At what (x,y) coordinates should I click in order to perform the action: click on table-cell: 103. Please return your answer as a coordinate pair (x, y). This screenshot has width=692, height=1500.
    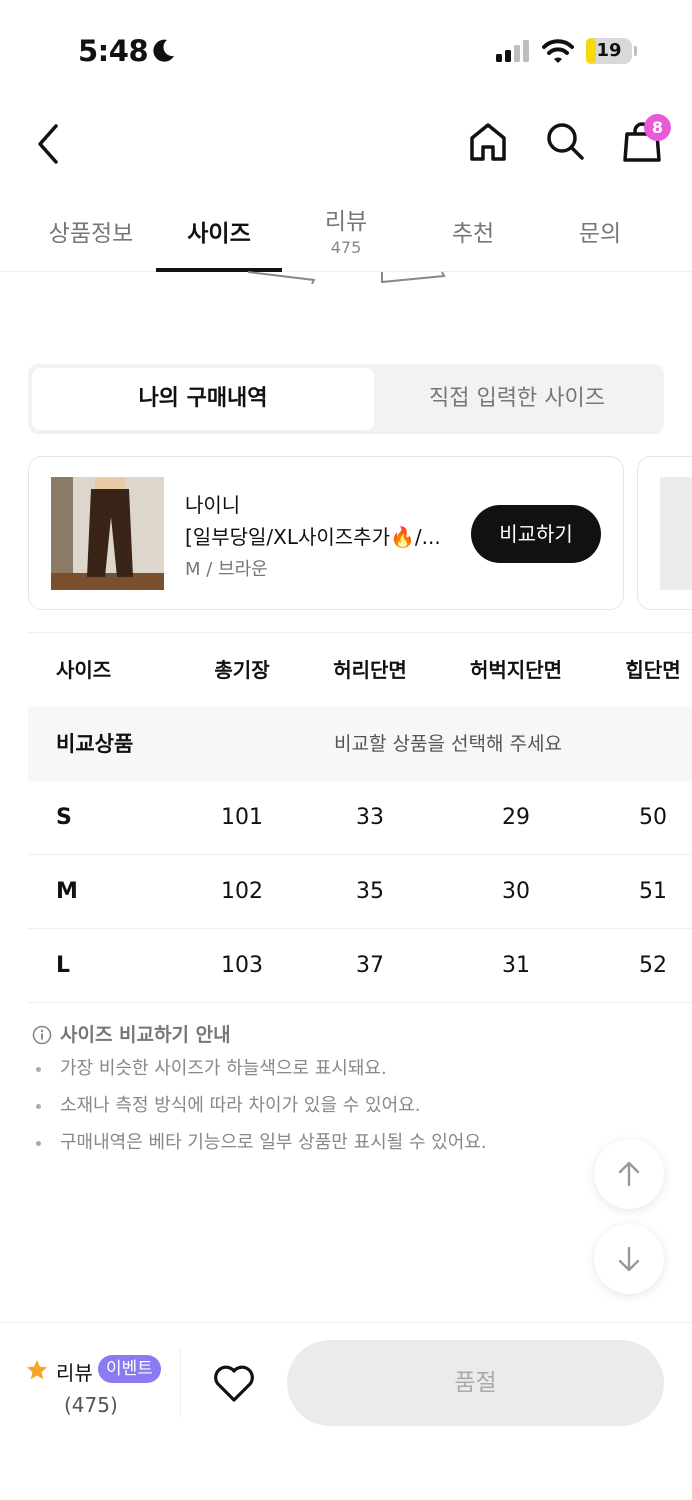
    Looking at the image, I should click on (242, 965).